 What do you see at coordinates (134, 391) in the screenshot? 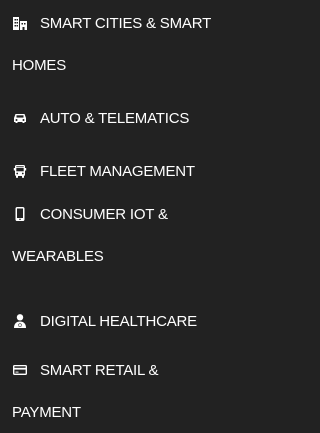
I see `menu-item-smart-retail: SMART RETAIL & PAYMENT` at bounding box center [134, 391].